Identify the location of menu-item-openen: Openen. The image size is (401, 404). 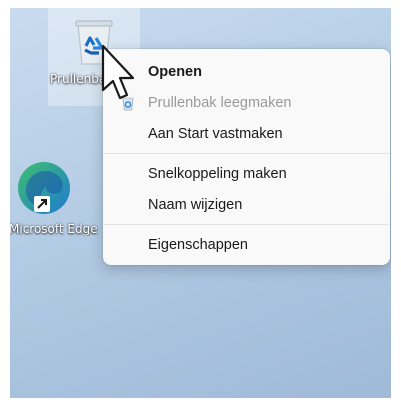
(246, 72).